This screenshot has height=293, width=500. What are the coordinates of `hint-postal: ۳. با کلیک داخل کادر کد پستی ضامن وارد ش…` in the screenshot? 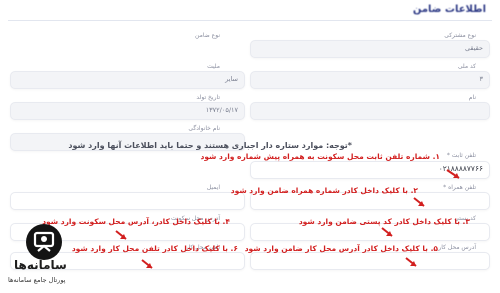 It's located at (384, 221).